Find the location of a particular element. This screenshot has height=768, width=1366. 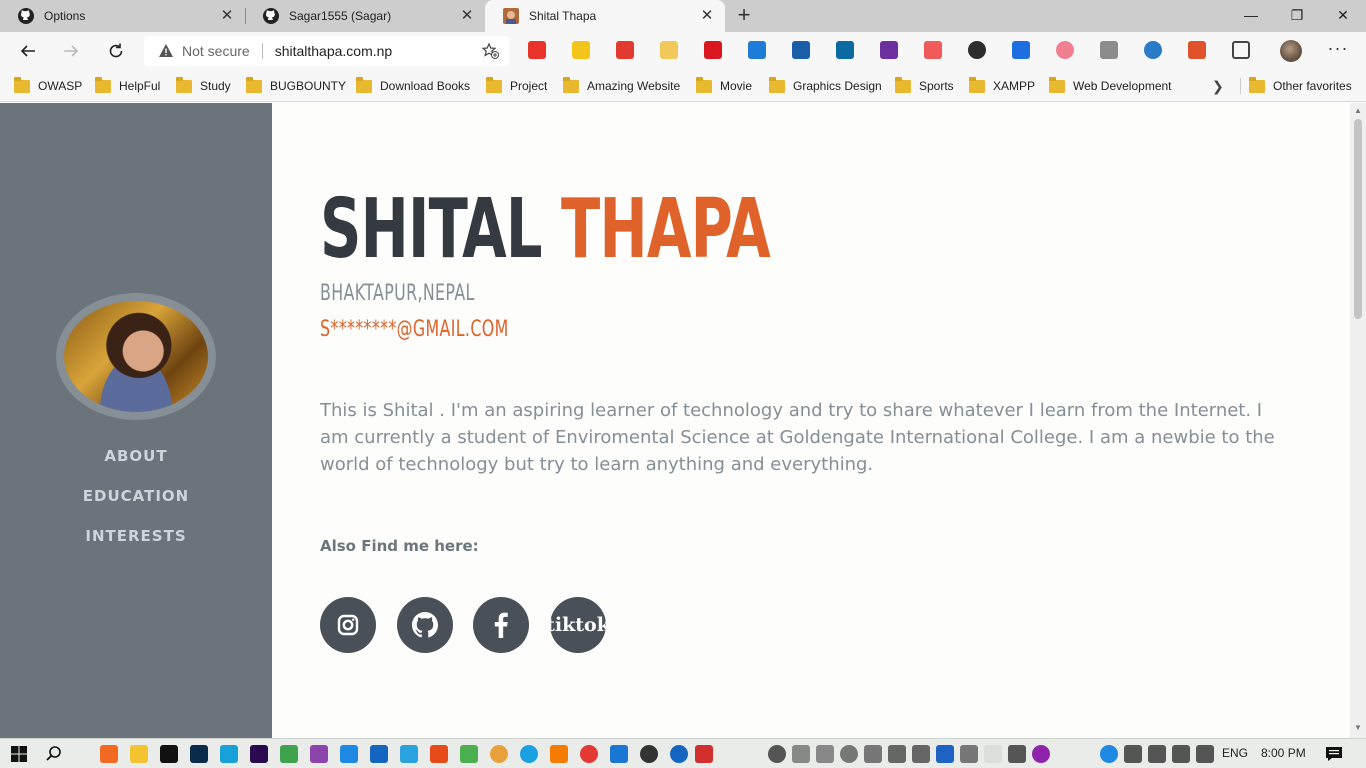

bookmark-folder: Amazing Website is located at coordinates (621, 86).